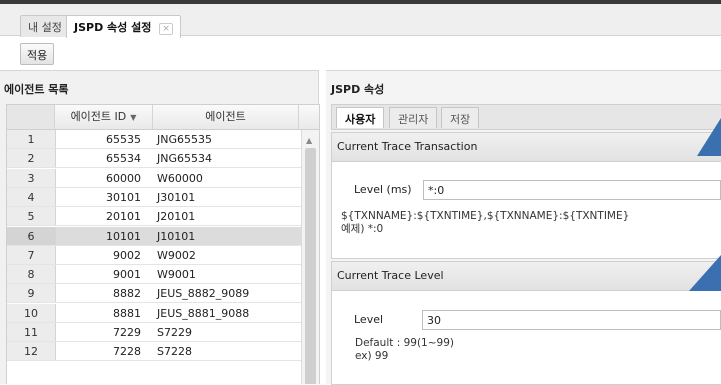 The image size is (721, 385). I want to click on vertical-scrollbar: ▲, so click(310, 257).